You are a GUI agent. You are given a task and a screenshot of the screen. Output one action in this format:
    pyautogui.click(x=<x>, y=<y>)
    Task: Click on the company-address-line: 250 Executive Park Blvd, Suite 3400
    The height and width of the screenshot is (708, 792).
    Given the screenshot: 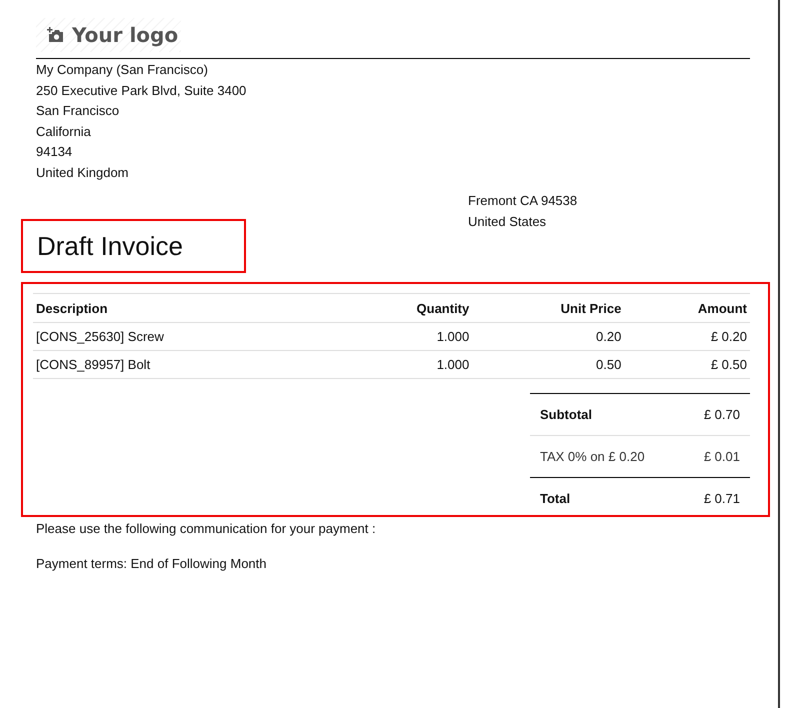 What is the action you would take?
    pyautogui.click(x=142, y=91)
    